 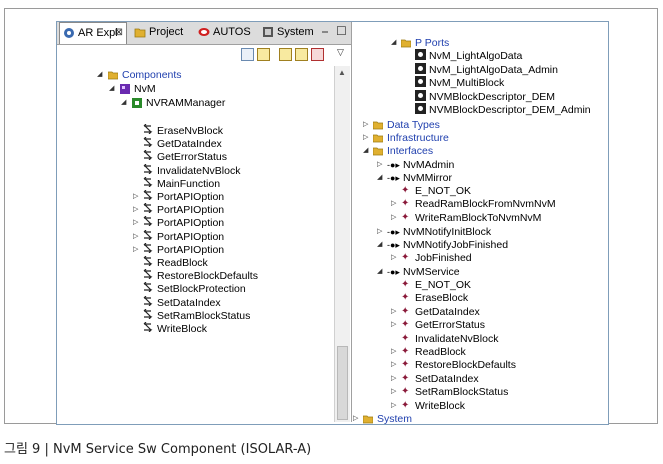 I want to click on nvram-manager-label: NVRAMManager, so click(x=186, y=103).